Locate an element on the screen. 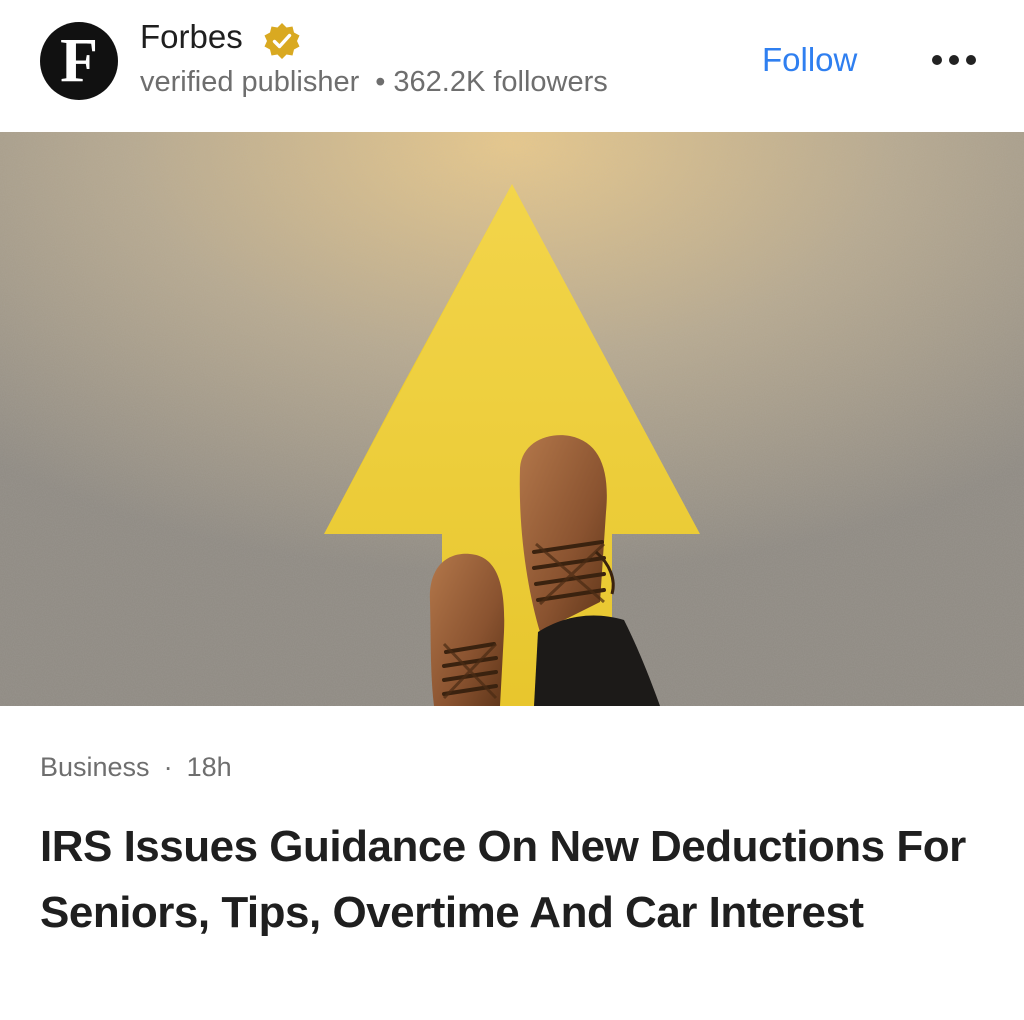  article-age: 18h is located at coordinates (209, 767).